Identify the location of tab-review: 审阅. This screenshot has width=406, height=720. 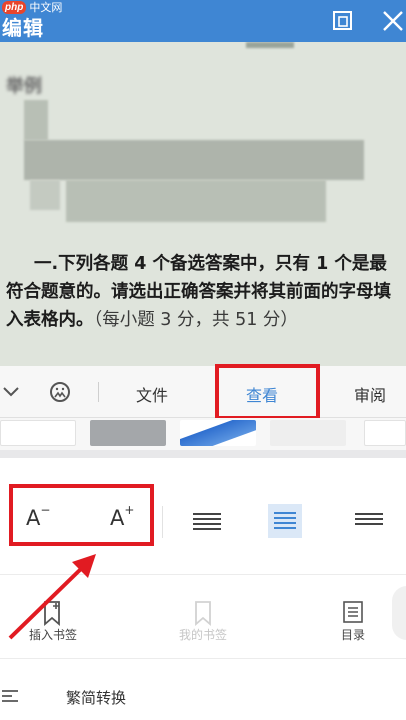
(370, 394).